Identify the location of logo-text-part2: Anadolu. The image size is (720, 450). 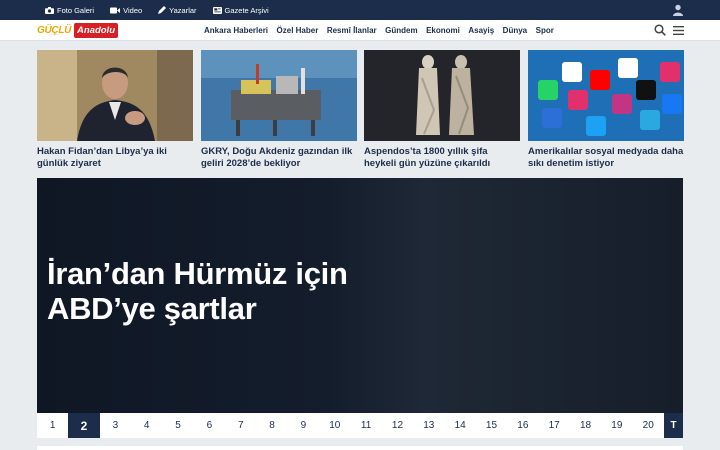
(96, 30).